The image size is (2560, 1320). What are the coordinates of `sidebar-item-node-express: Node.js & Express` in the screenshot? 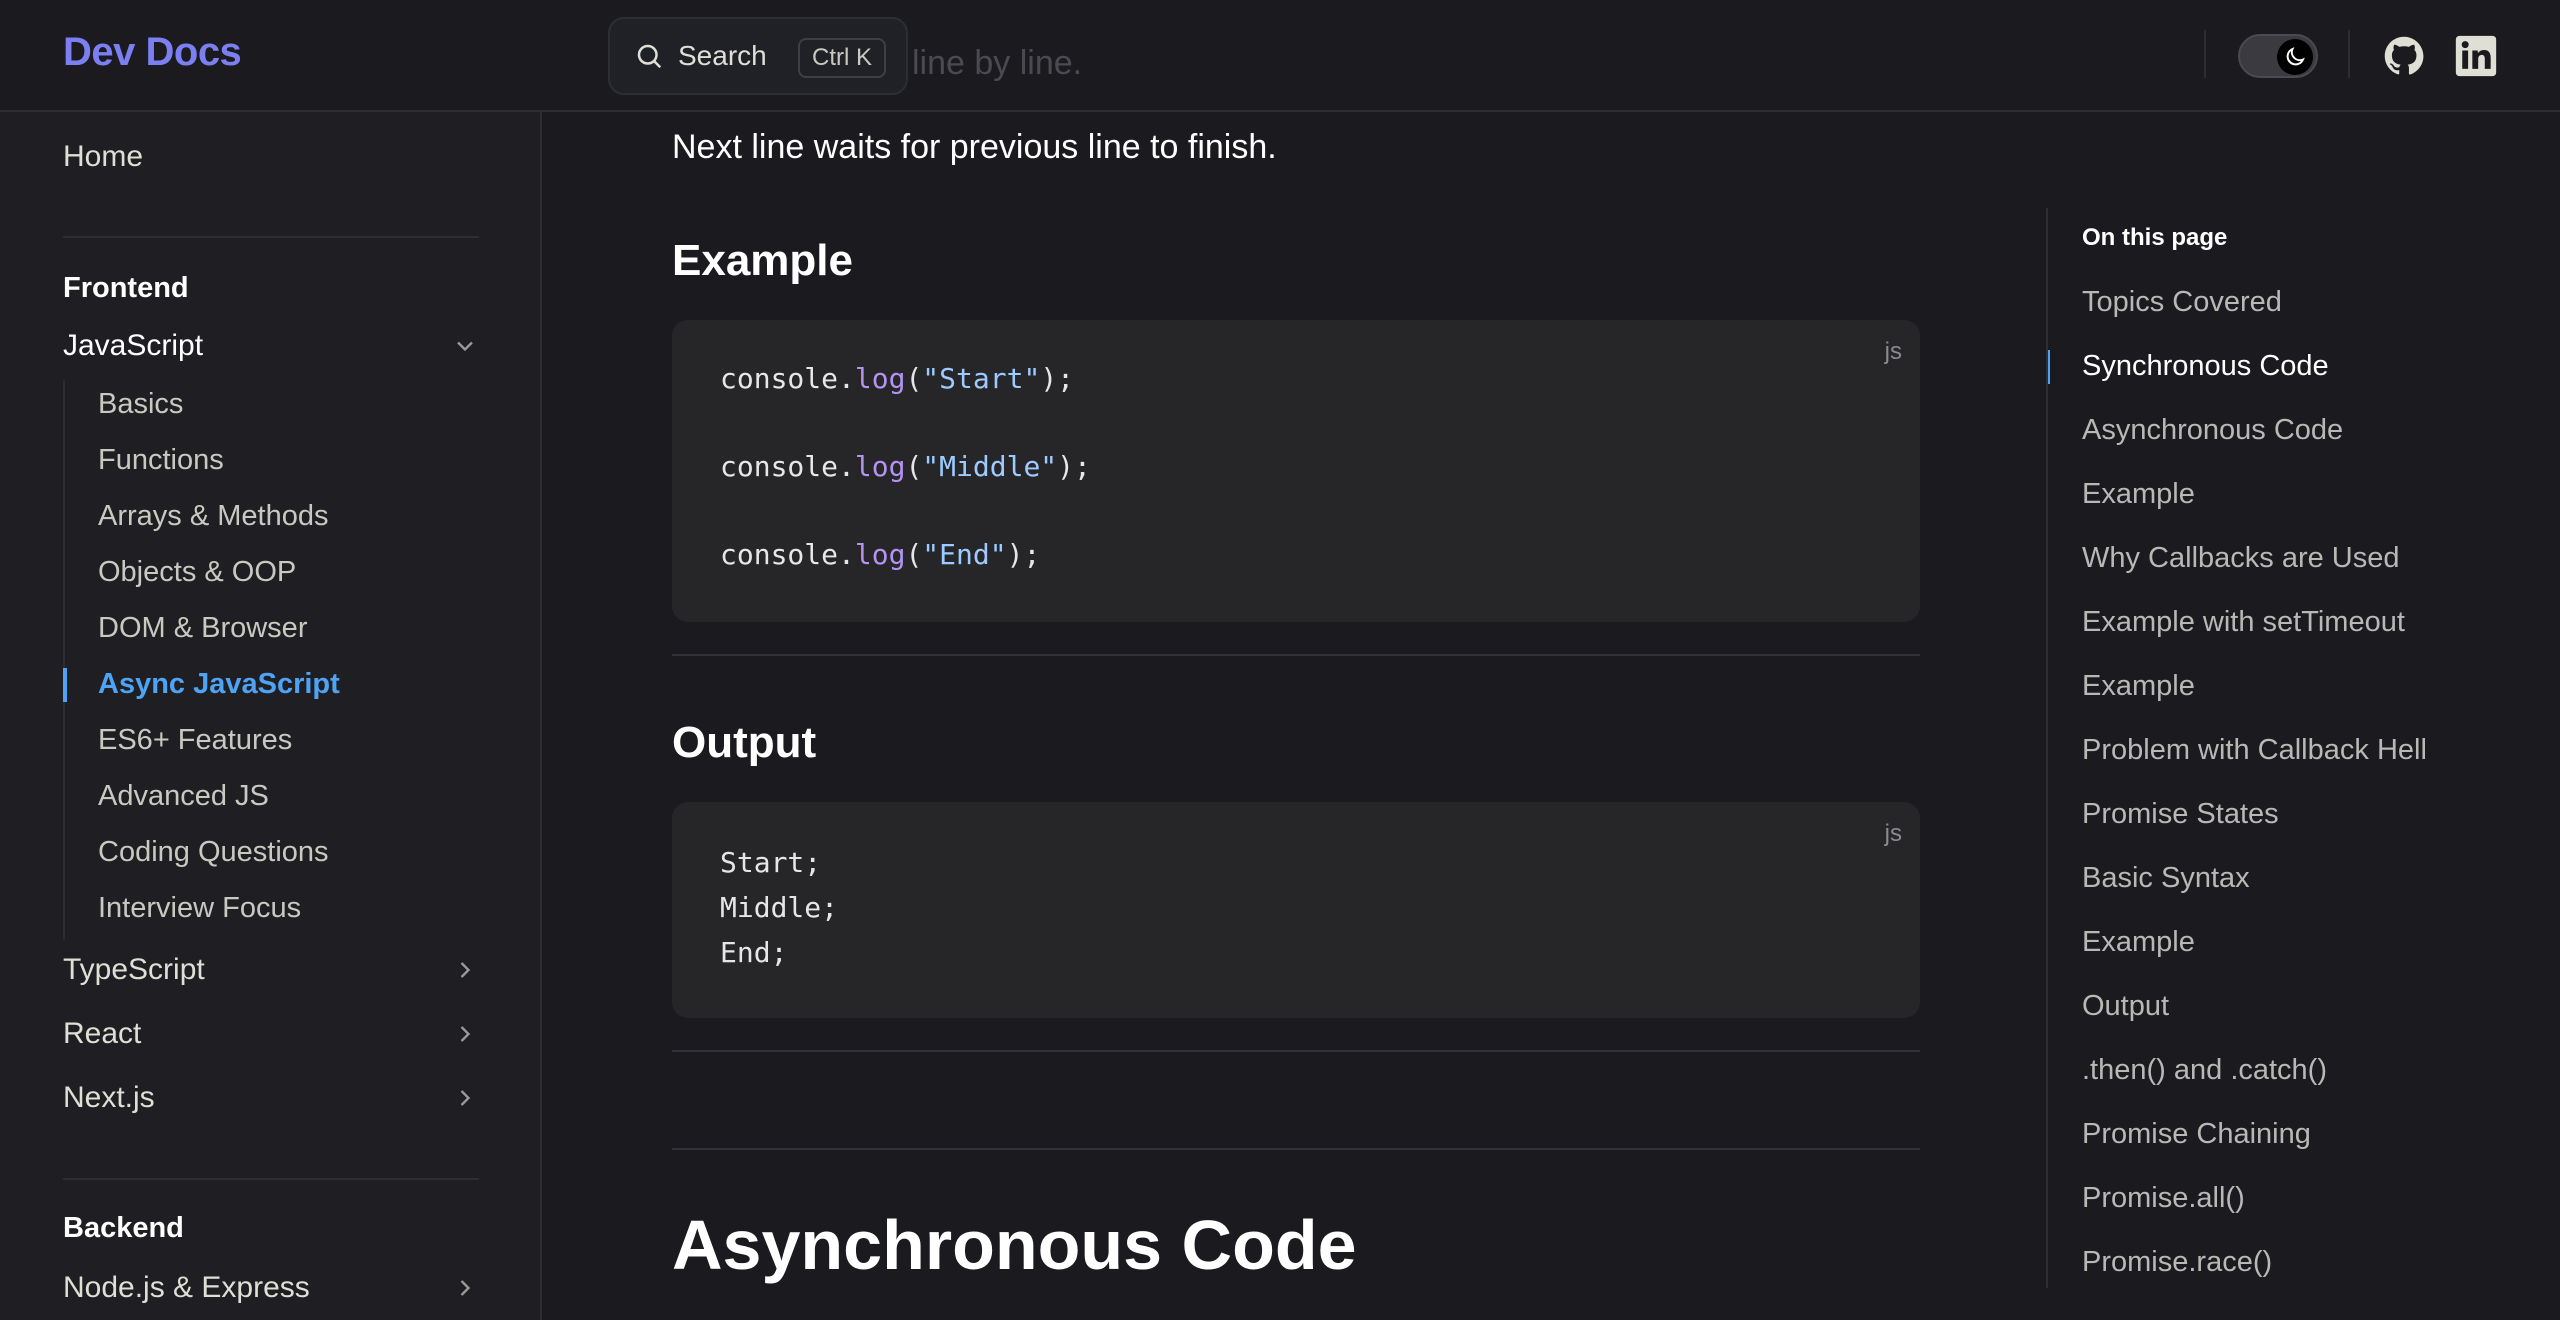 It's located at (271, 1288).